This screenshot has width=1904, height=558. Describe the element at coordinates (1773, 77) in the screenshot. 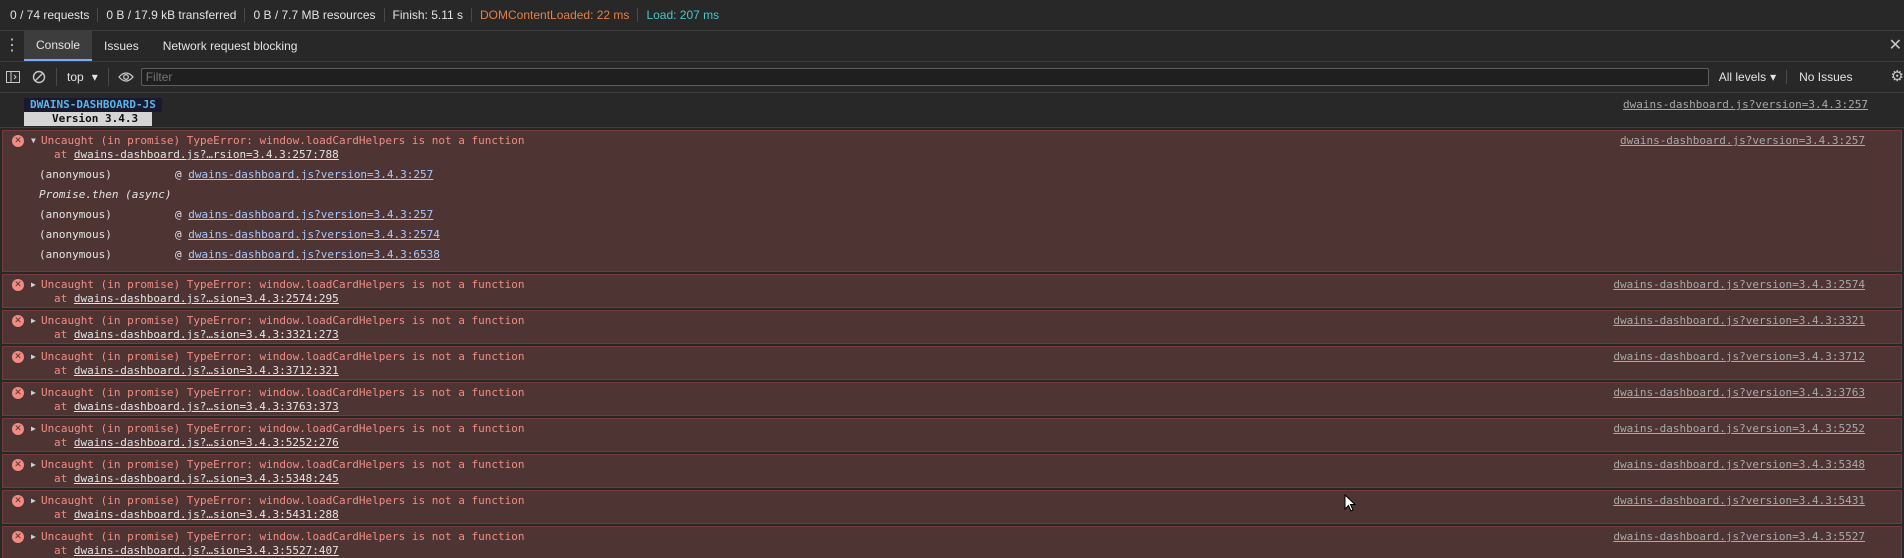

I see `chevron-down-icon: ▾` at that location.